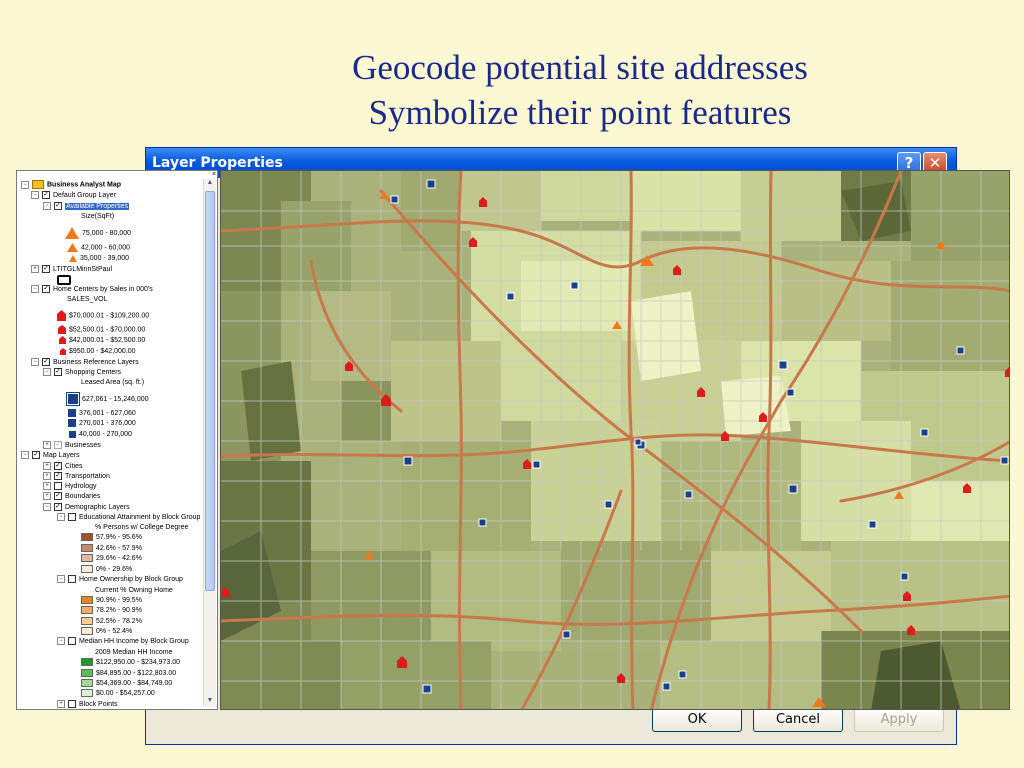  Describe the element at coordinates (63, 467) in the screenshot. I see `toc-item-cities: + ✓ Cities` at that location.